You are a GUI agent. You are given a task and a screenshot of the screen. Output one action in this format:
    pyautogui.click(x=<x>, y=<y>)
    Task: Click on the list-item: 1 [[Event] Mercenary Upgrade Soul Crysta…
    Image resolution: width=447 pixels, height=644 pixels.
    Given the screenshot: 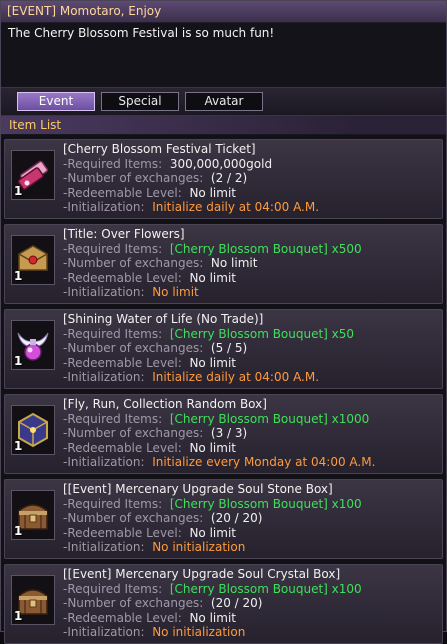 What is the action you would take?
    pyautogui.click(x=223, y=604)
    